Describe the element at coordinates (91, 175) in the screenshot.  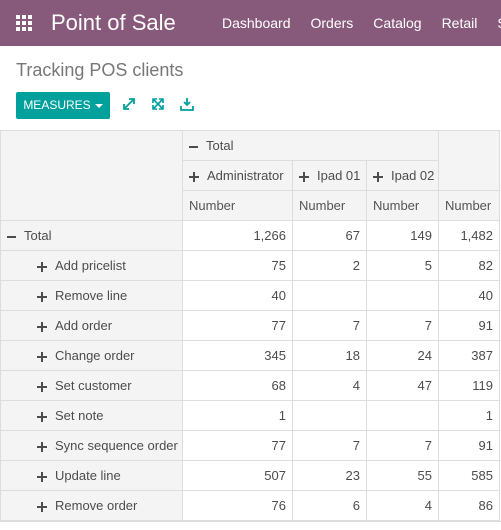
I see `pivot-corner` at that location.